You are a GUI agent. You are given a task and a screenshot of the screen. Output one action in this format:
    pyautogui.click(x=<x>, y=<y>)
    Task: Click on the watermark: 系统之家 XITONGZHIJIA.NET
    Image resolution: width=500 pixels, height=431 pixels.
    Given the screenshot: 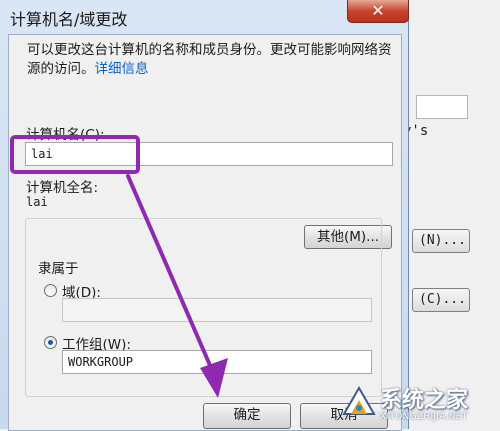 What is the action you would take?
    pyautogui.click(x=420, y=404)
    